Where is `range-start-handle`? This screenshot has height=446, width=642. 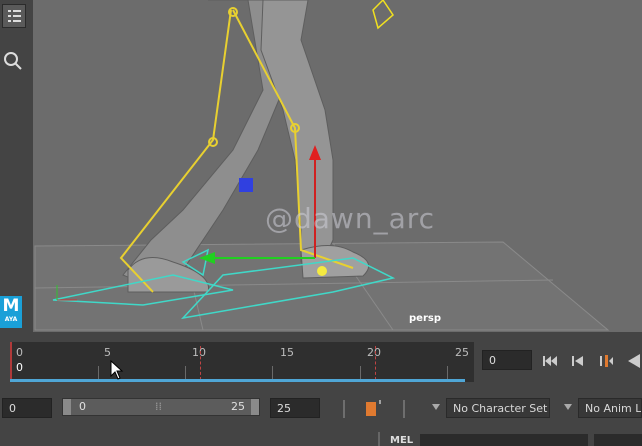 range-start-handle is located at coordinates (67, 407).